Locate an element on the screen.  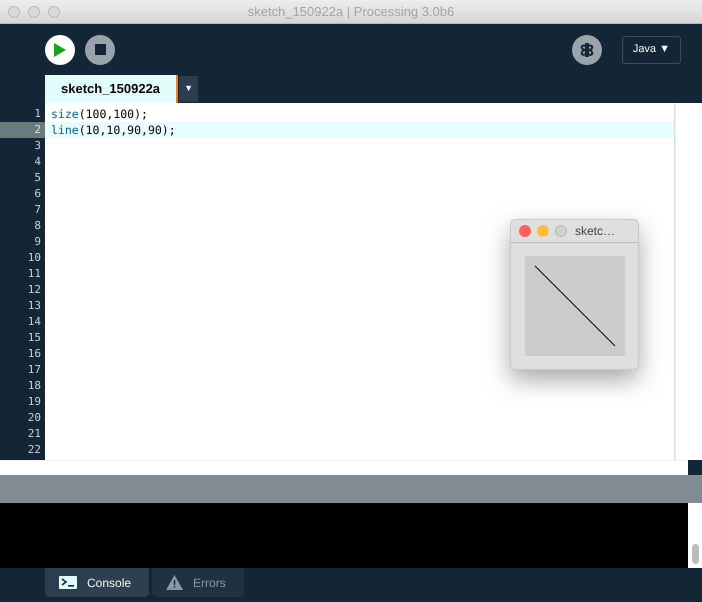
line-number: 8 is located at coordinates (37, 226).